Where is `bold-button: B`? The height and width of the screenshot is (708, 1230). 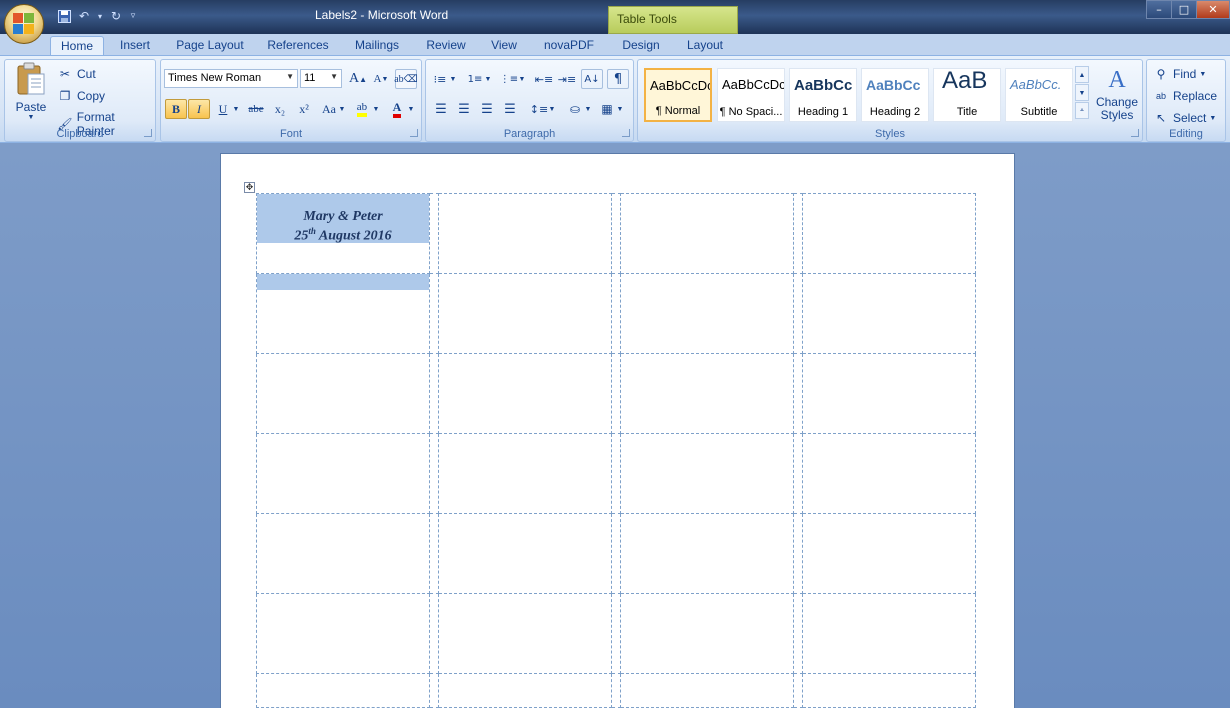
bold-button: B is located at coordinates (176, 109).